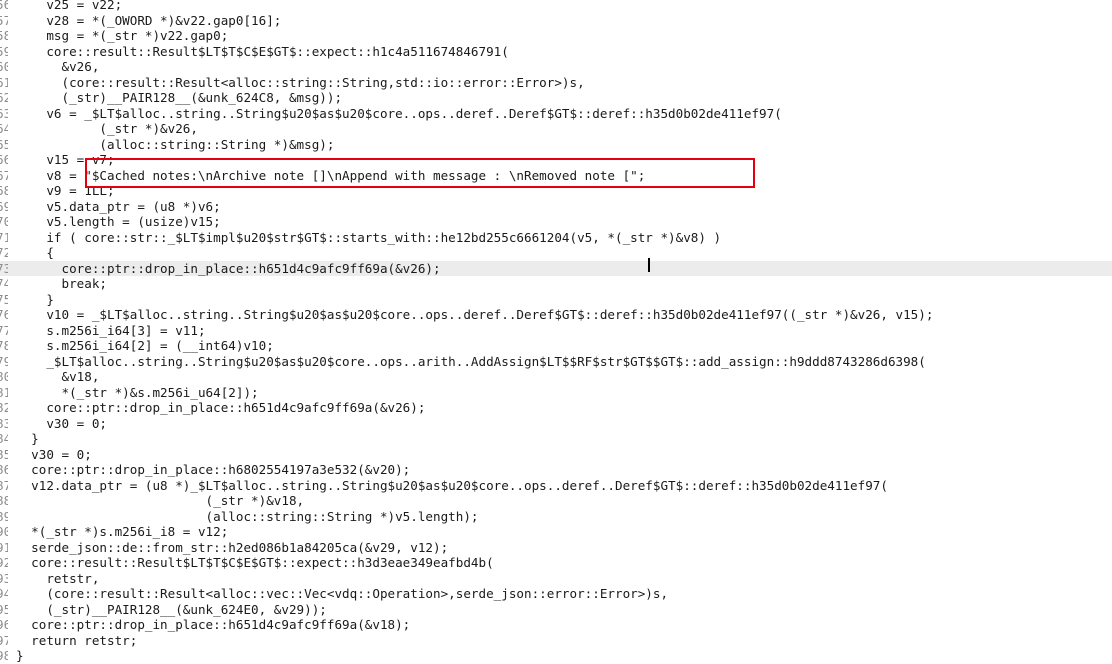 Image resolution: width=1112 pixels, height=664 pixels. I want to click on line-number: 81, so click(4, 392).